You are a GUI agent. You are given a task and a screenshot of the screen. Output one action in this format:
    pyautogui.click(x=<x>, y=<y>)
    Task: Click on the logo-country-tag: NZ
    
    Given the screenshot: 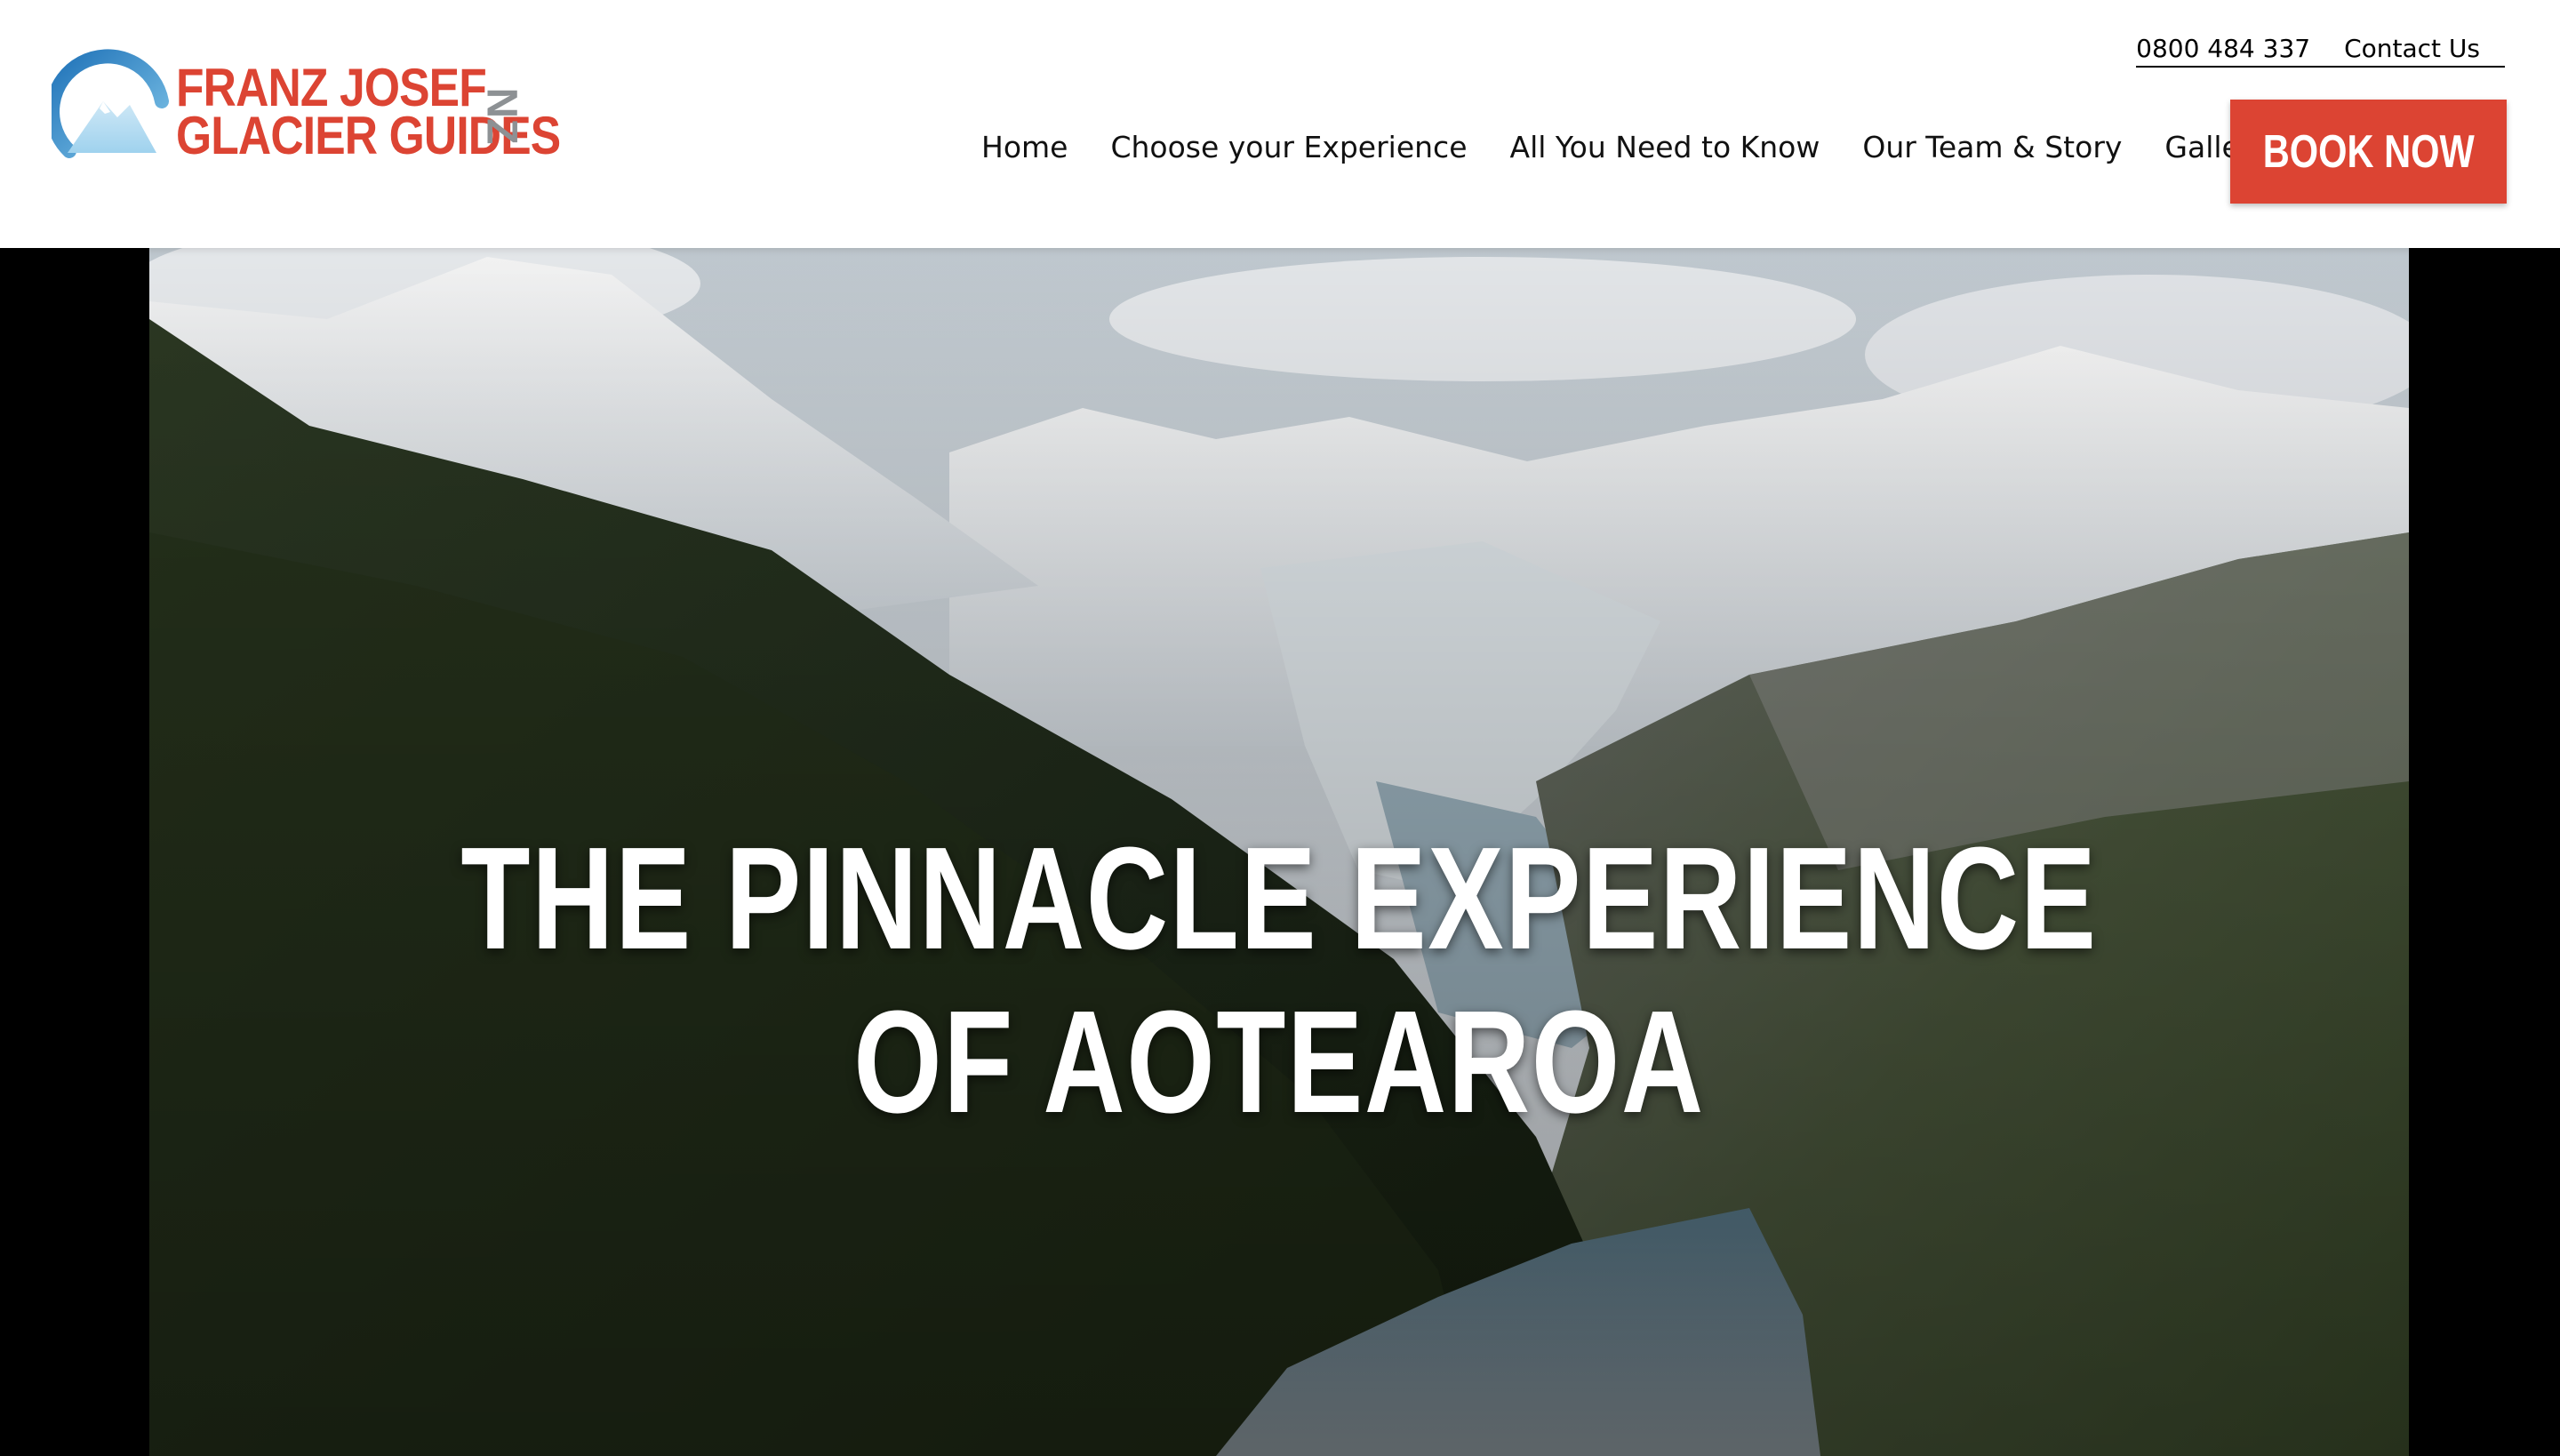 What is the action you would take?
    pyautogui.click(x=501, y=115)
    